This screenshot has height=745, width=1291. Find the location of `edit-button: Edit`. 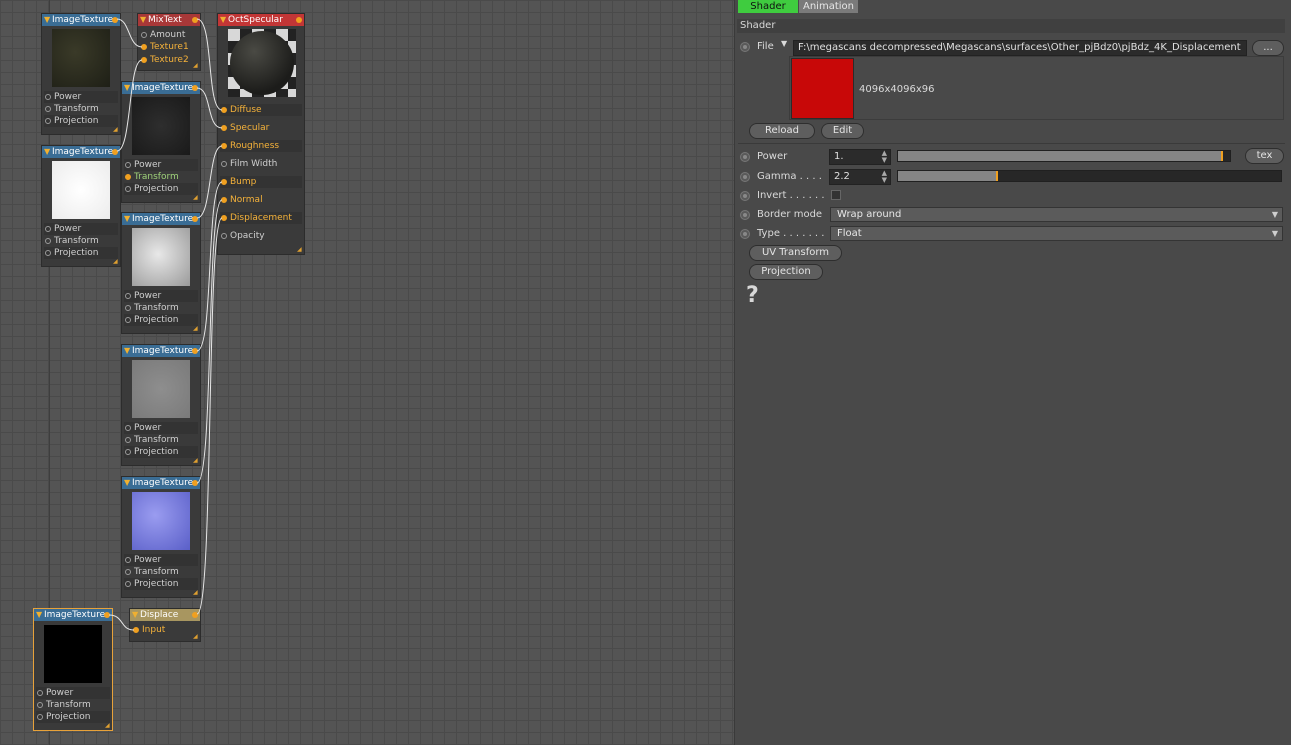

edit-button: Edit is located at coordinates (842, 131).